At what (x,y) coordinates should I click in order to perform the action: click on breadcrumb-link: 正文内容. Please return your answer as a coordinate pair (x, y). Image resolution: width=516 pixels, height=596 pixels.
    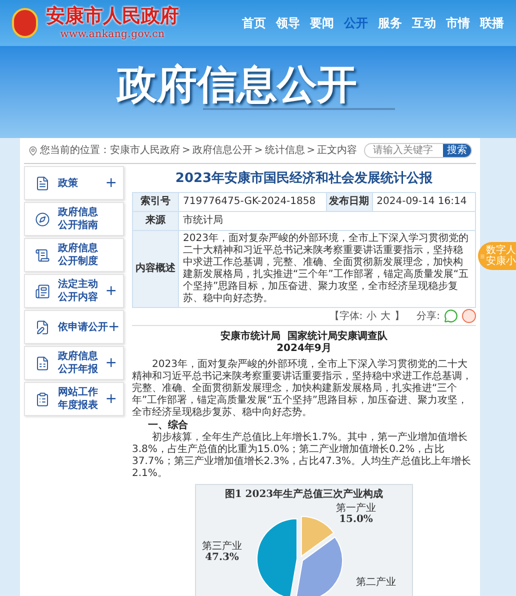
    Looking at the image, I should click on (337, 150).